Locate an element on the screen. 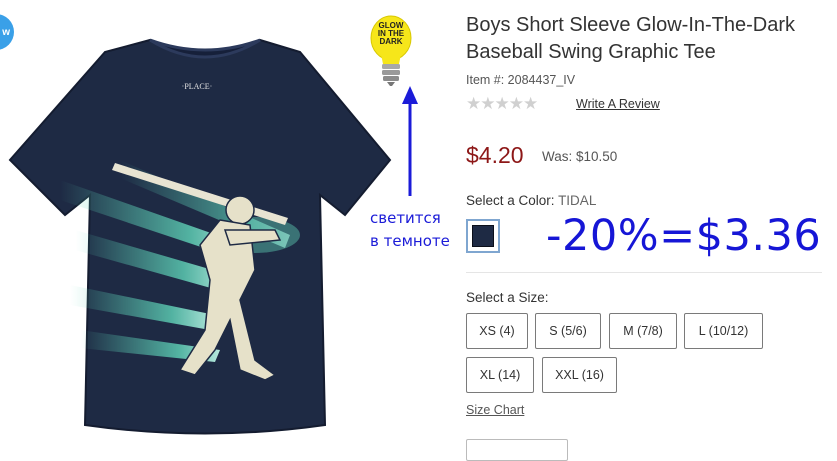 The height and width of the screenshot is (461, 837). size-button-xs: XS (4) is located at coordinates (497, 331).